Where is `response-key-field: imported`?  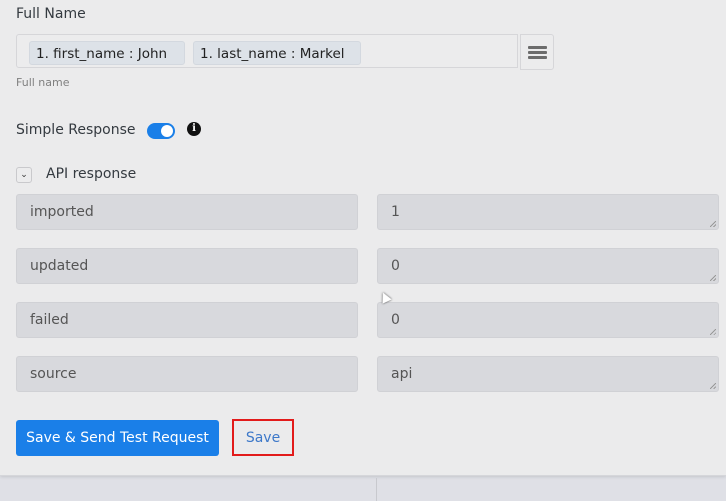
response-key-field: imported is located at coordinates (187, 212).